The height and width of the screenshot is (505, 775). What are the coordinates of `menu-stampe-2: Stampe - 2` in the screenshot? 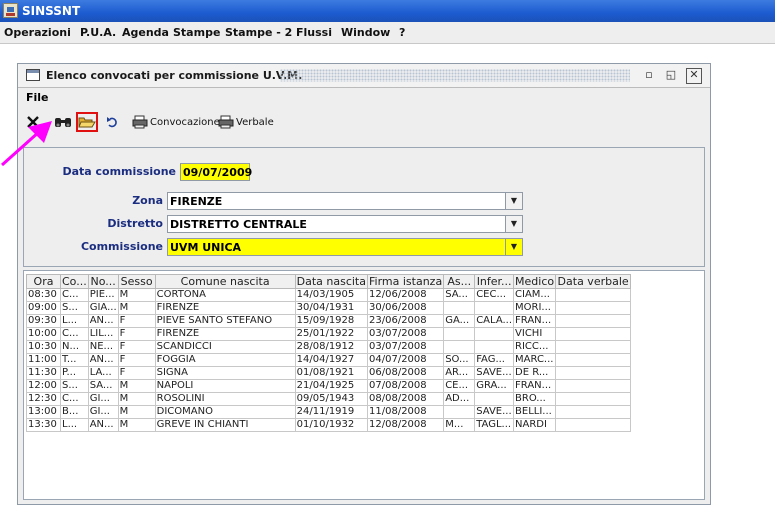 It's located at (258, 32).